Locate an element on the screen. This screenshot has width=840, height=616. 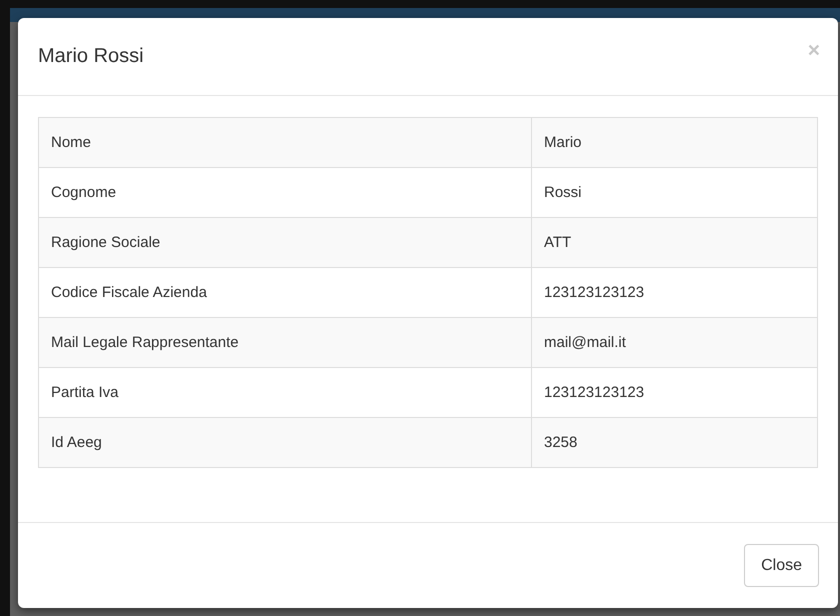
table-cell: Mail Legale Rappresentante is located at coordinates (285, 343).